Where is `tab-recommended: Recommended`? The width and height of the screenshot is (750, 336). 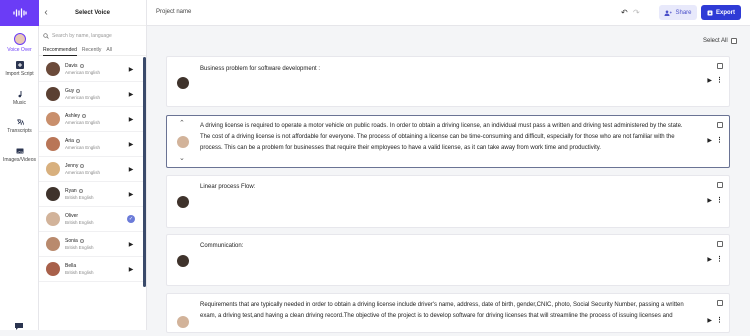
tab-recommended: Recommended is located at coordinates (60, 50).